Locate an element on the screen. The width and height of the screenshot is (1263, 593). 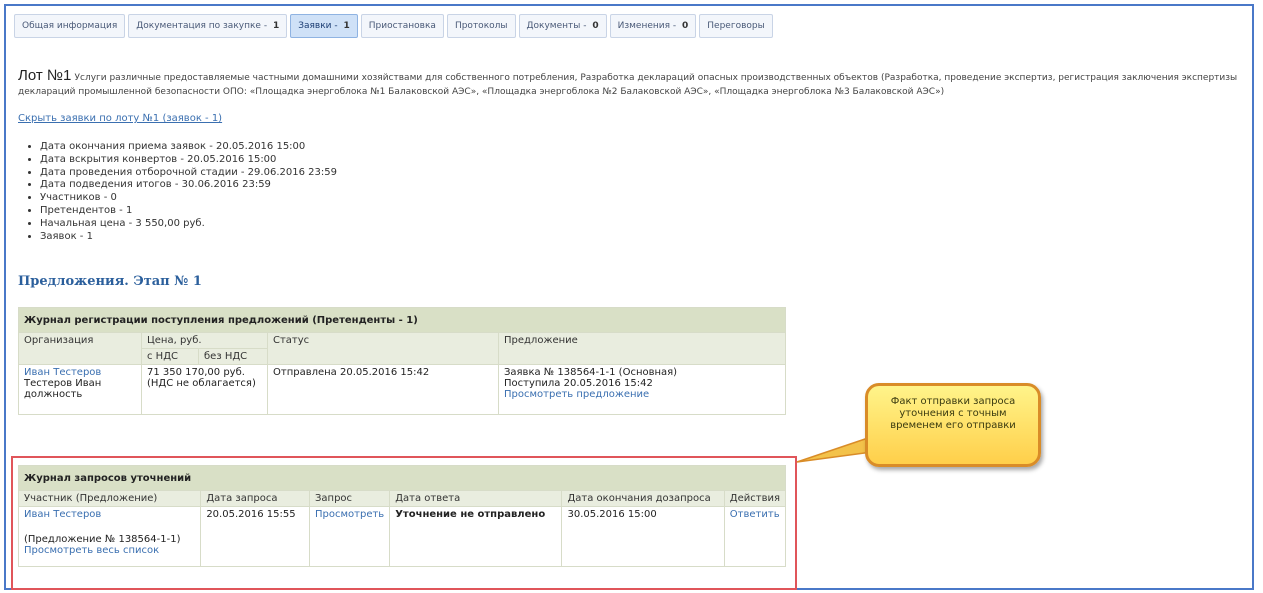
offer-received: Поступила 20.05.2016 15:42 is located at coordinates (578, 383).